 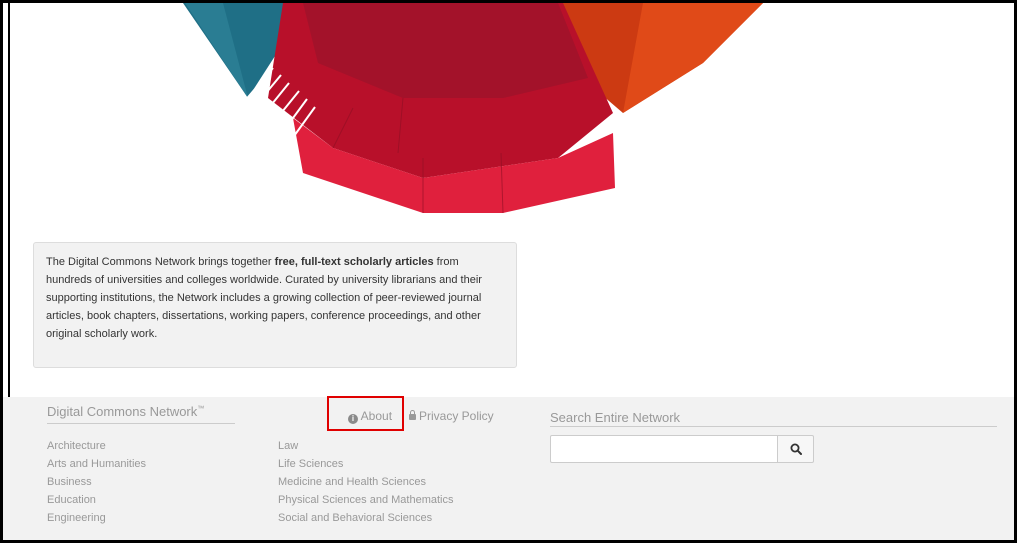 I want to click on discipline-link: Arts and Humanities, so click(x=96, y=464).